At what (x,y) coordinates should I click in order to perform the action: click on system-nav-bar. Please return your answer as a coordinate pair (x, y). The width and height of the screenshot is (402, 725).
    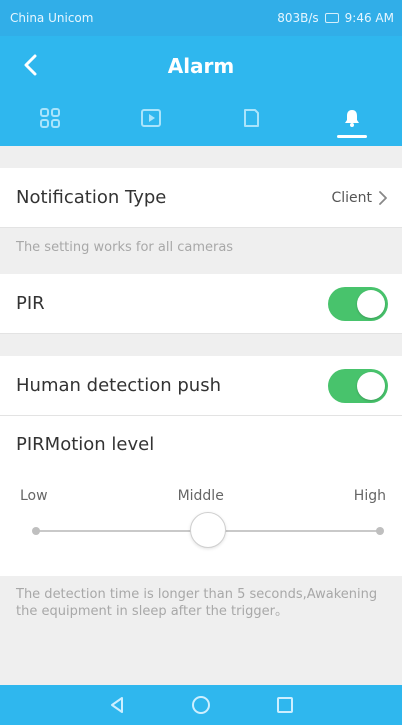
    Looking at the image, I should click on (201, 705).